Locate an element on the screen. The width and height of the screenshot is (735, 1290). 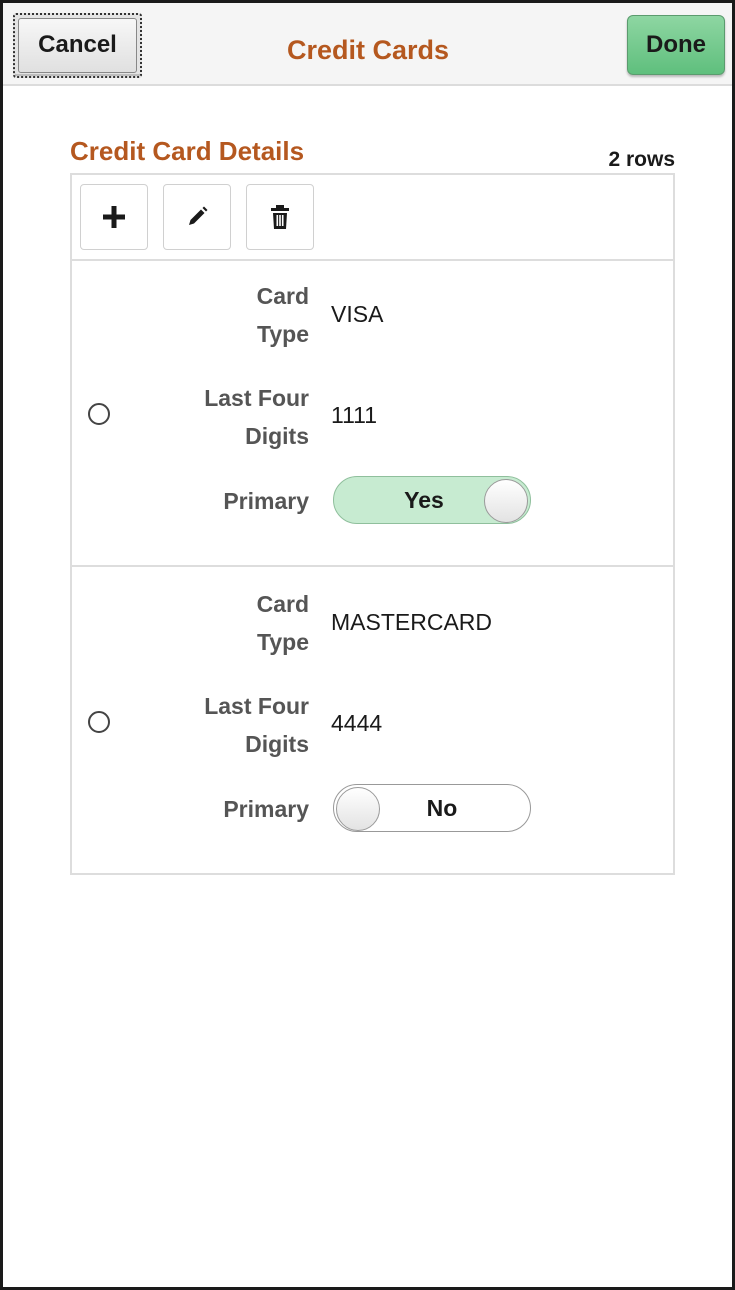
primary-toggle-text: Yes is located at coordinates (424, 500).